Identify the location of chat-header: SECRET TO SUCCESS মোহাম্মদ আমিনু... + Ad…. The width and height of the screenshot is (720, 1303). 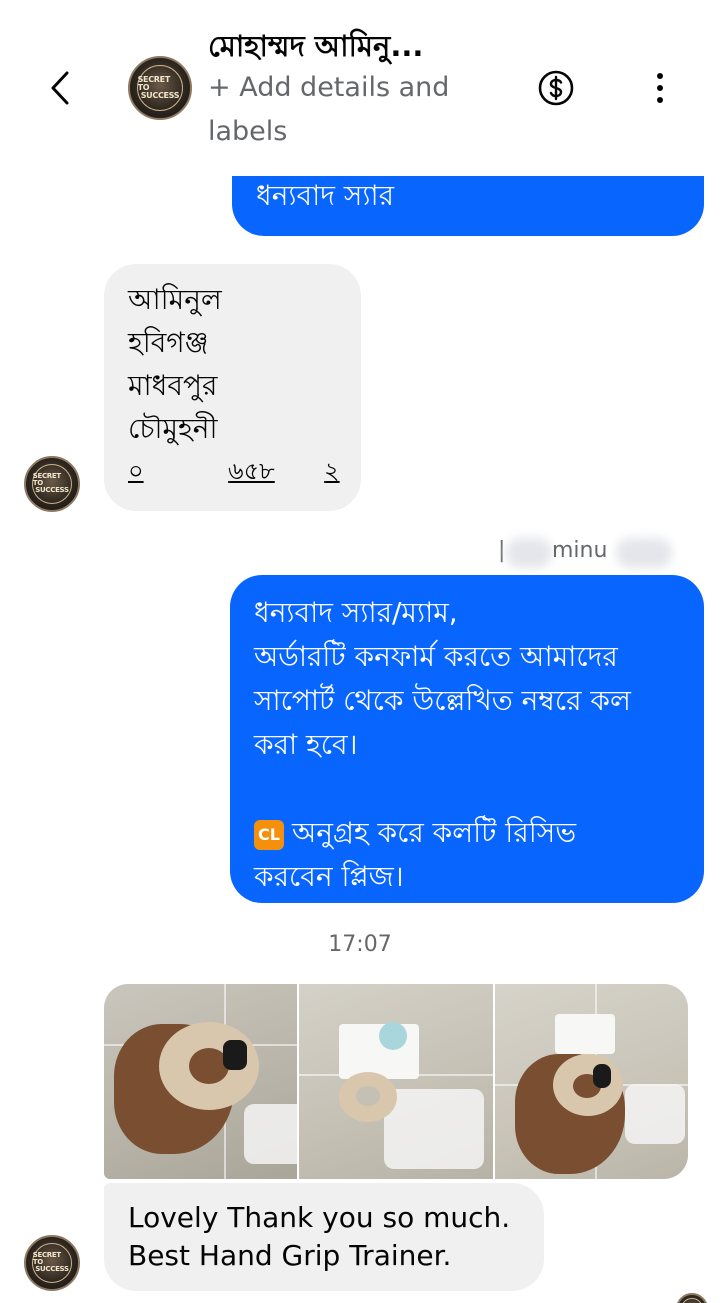
(360, 88).